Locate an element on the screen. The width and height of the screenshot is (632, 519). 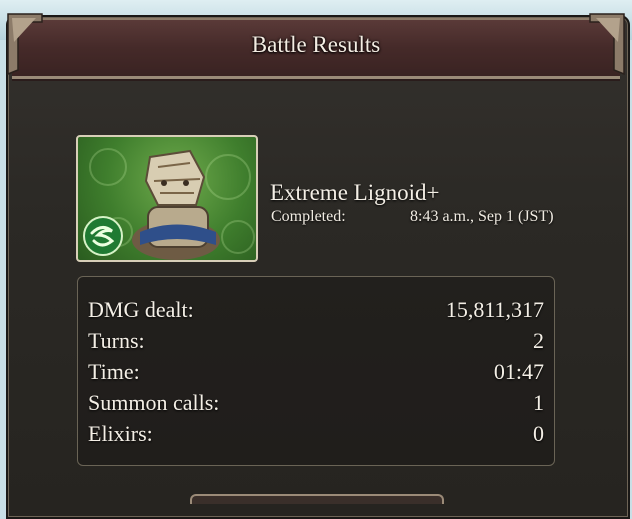
stat-row-summon-calls: Summon calls: 1 is located at coordinates (316, 405).